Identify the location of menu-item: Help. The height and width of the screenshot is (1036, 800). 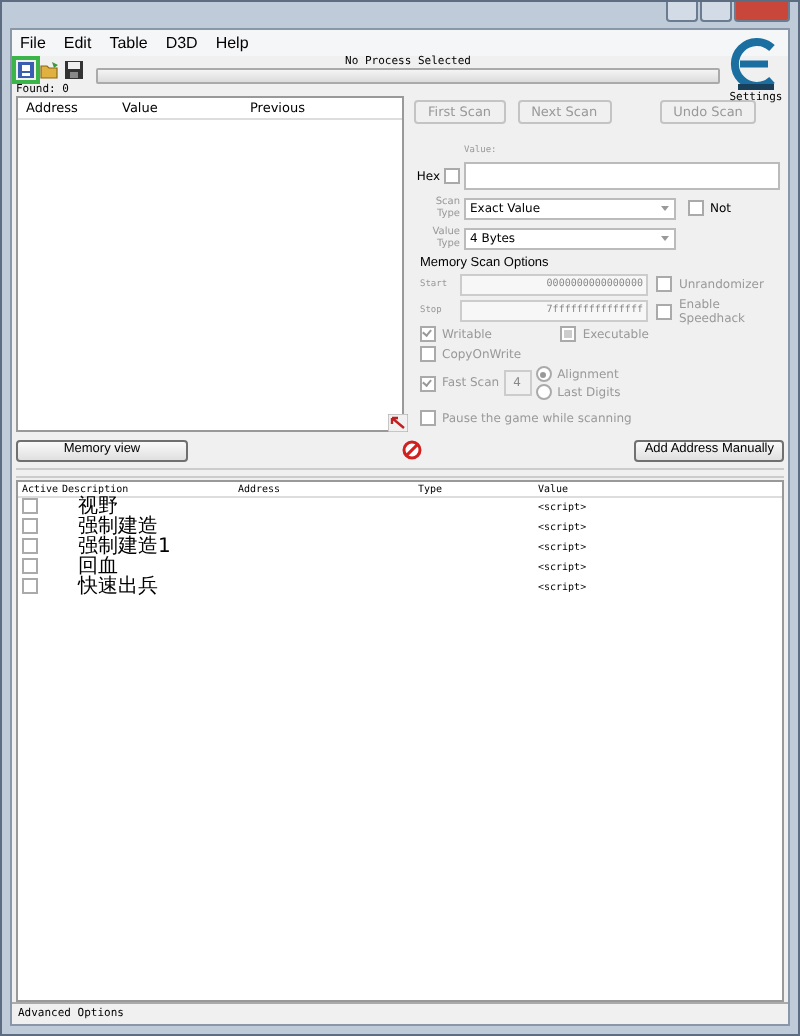
(232, 43).